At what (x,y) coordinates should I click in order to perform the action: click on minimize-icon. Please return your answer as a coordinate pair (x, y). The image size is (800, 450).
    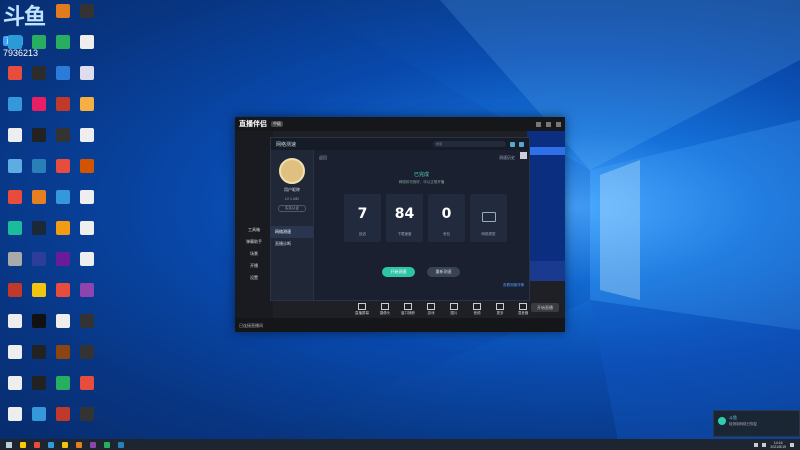
    Looking at the image, I should click on (538, 124).